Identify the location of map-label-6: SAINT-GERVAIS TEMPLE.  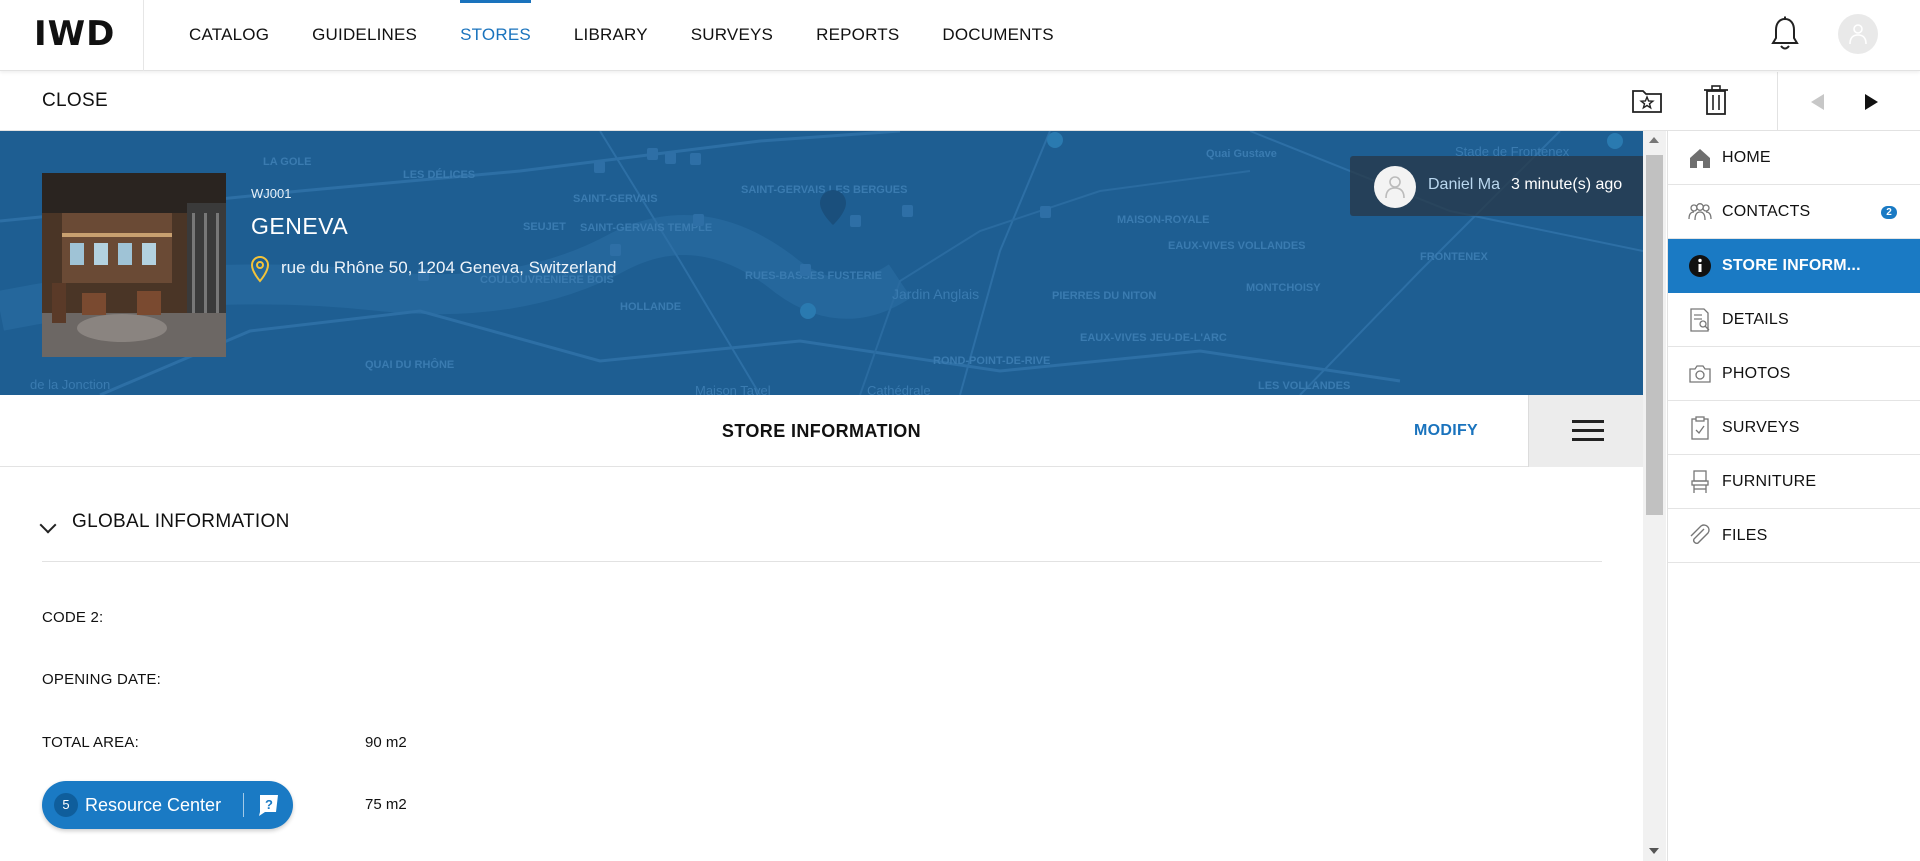
(646, 228).